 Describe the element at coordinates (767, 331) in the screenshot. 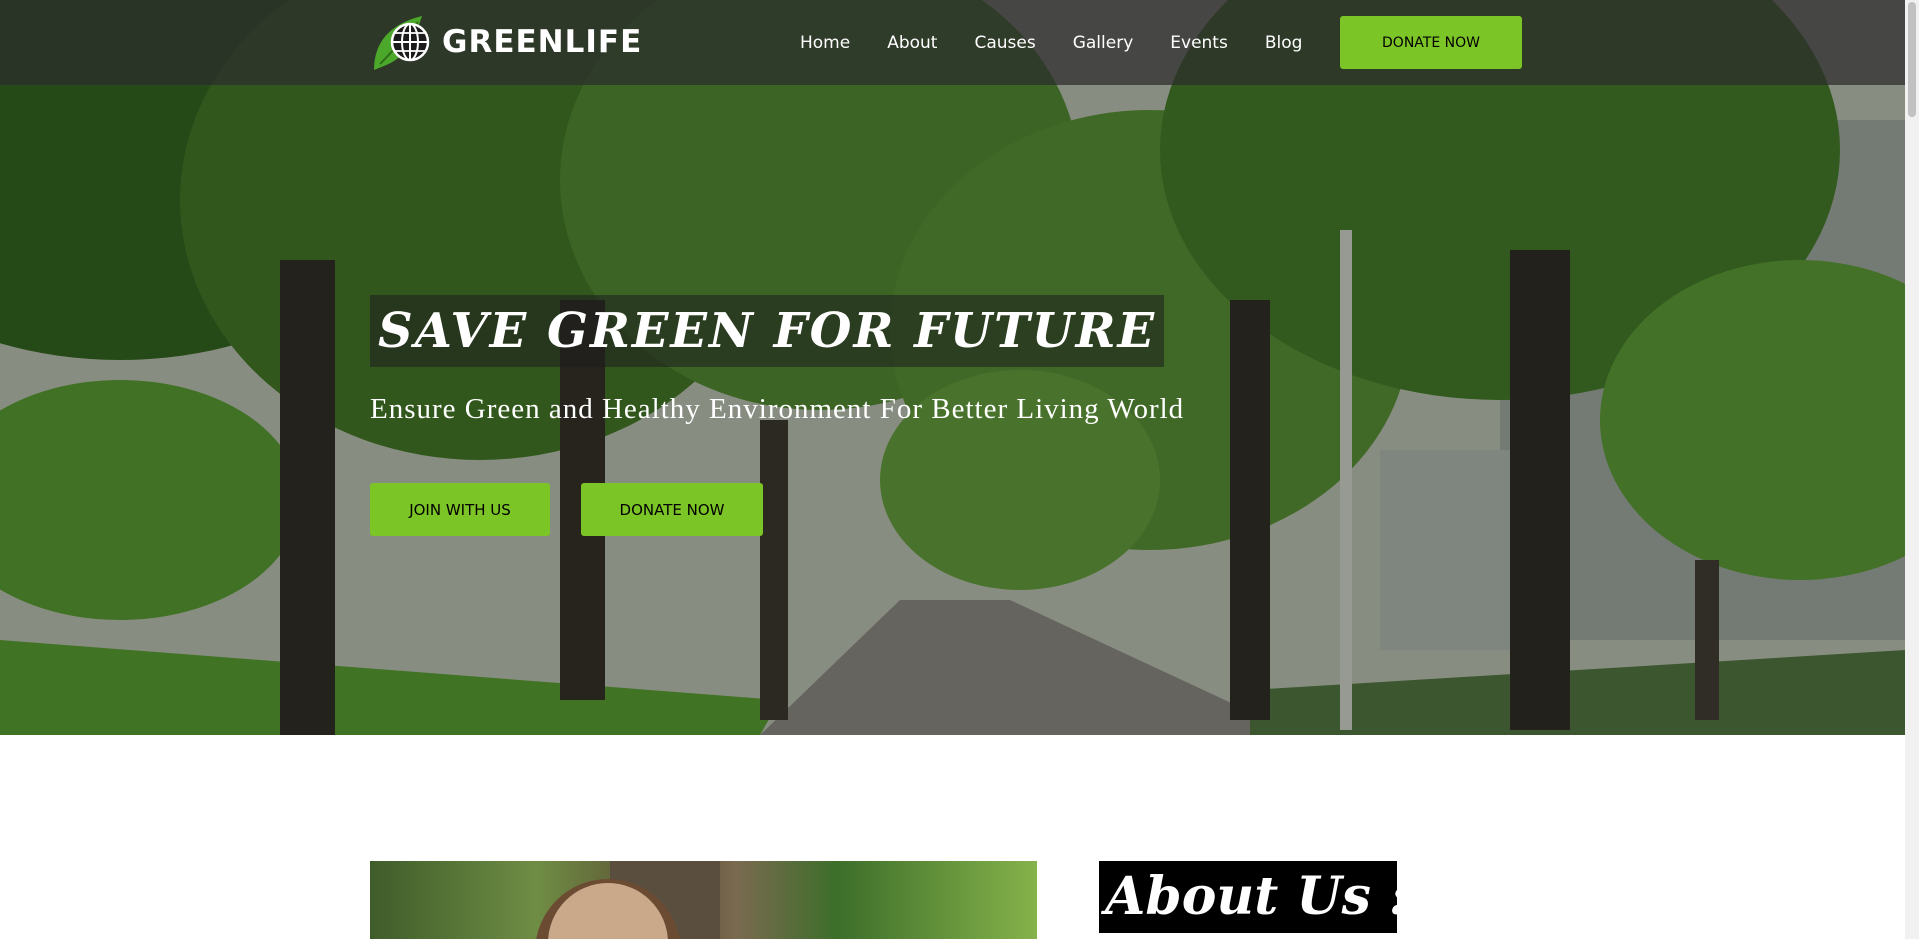

I see `hero-title: SAVE GREEN FOR FUTURE` at that location.